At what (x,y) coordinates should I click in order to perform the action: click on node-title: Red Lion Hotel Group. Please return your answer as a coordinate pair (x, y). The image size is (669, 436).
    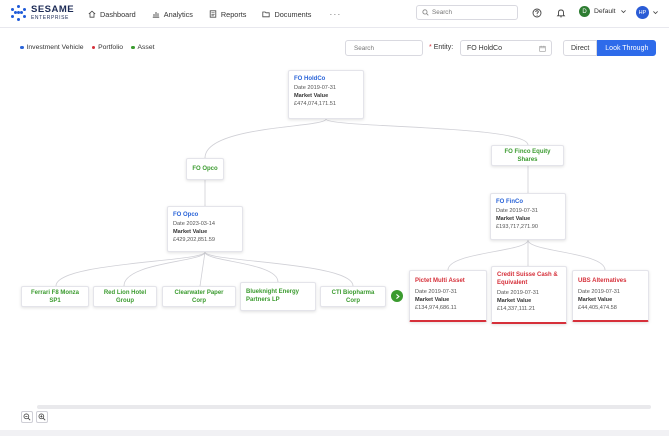
    Looking at the image, I should click on (125, 296).